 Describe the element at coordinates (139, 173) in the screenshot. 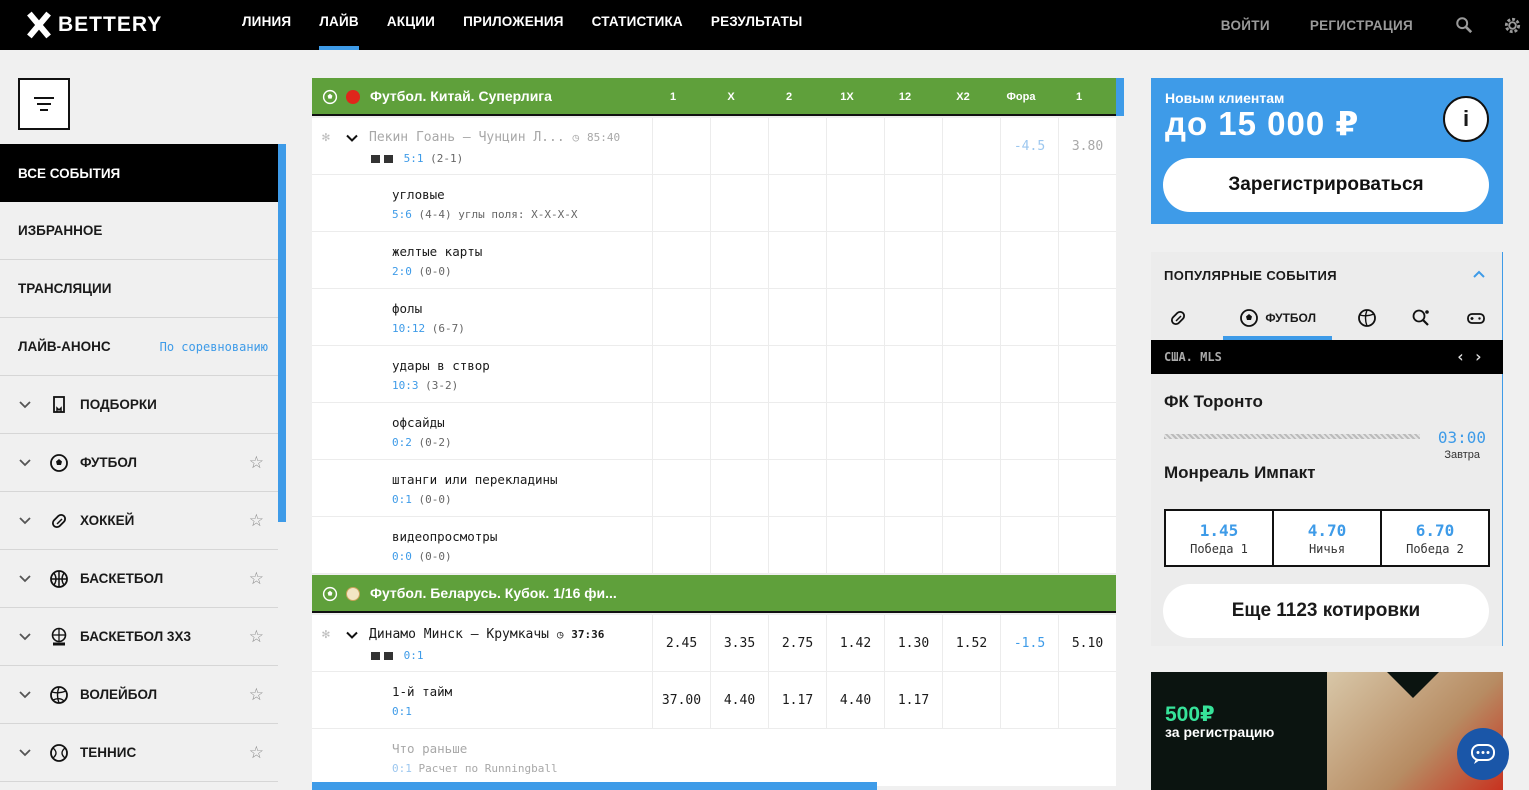

I see `sidebar-item-all-events: ВСЕ СОБЫТИЯ` at that location.